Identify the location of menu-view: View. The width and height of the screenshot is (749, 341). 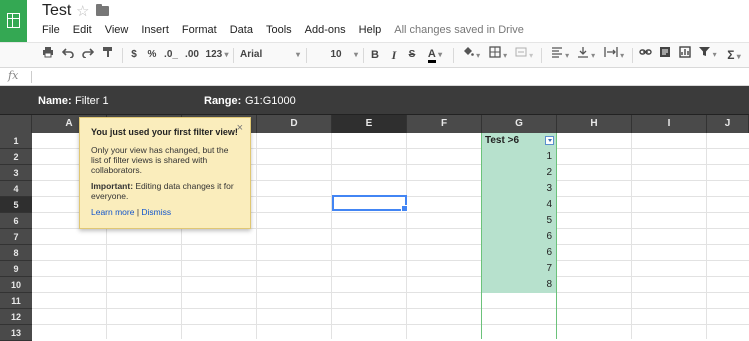
(117, 32).